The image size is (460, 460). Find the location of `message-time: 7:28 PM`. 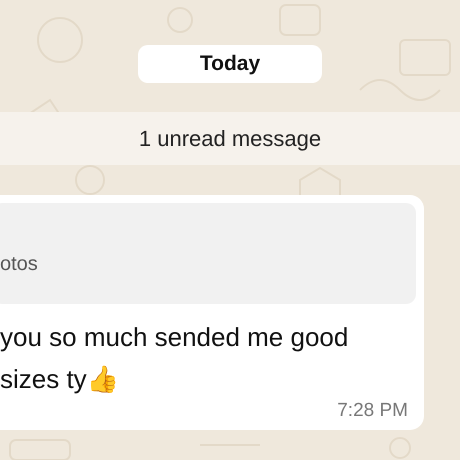

message-time: 7:28 PM is located at coordinates (372, 411).